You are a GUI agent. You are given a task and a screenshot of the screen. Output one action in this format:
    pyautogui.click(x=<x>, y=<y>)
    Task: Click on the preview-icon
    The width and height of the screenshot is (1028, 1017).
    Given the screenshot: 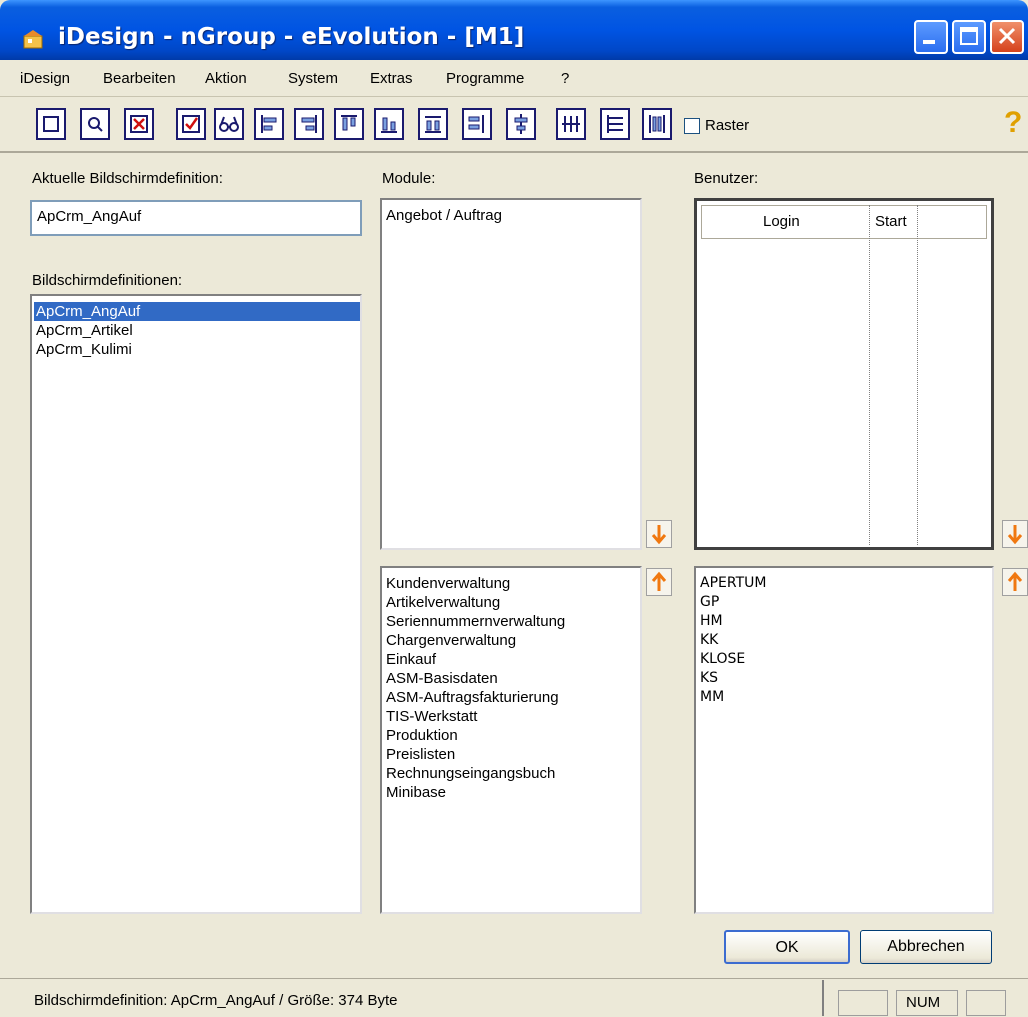 What is the action you would take?
    pyautogui.click(x=95, y=124)
    